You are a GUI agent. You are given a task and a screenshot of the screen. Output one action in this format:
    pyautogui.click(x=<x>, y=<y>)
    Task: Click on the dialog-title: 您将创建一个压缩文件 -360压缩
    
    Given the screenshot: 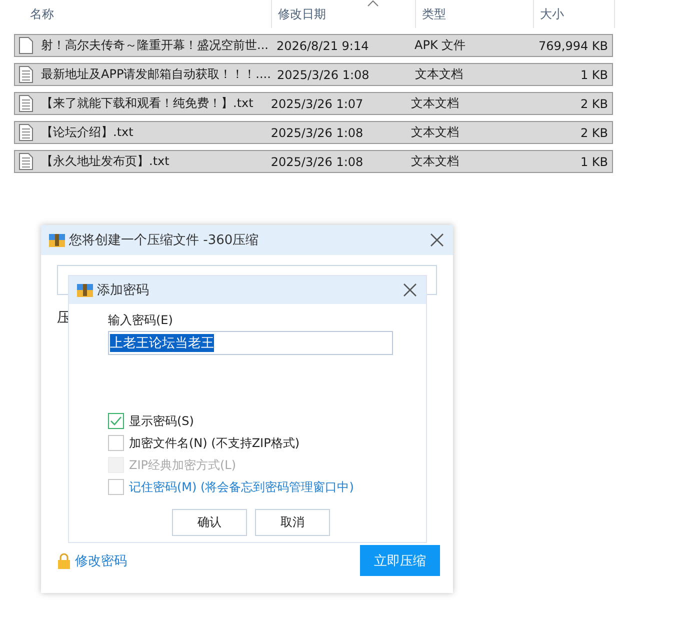 What is the action you would take?
    pyautogui.click(x=164, y=240)
    